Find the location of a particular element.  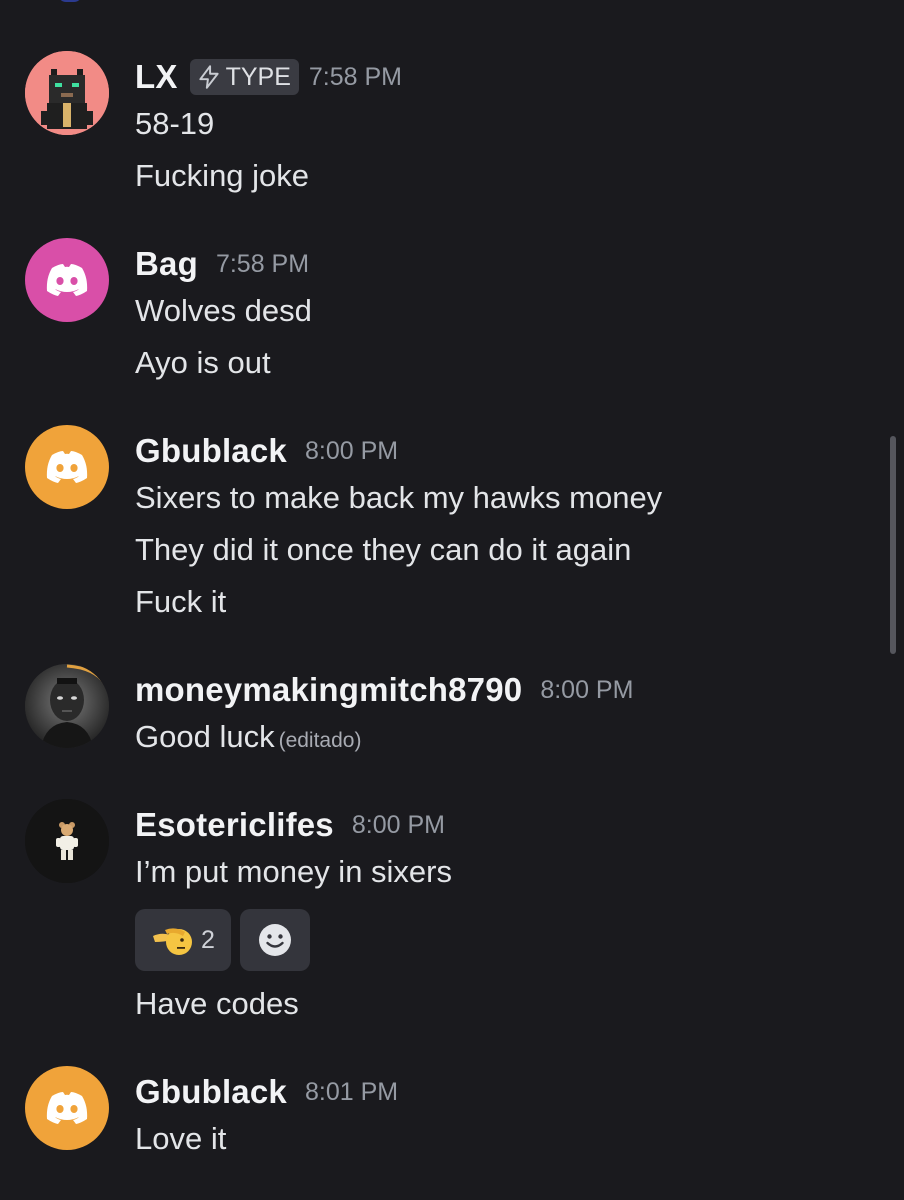

teddy-bear-avatar-icon is located at coordinates (67, 841).